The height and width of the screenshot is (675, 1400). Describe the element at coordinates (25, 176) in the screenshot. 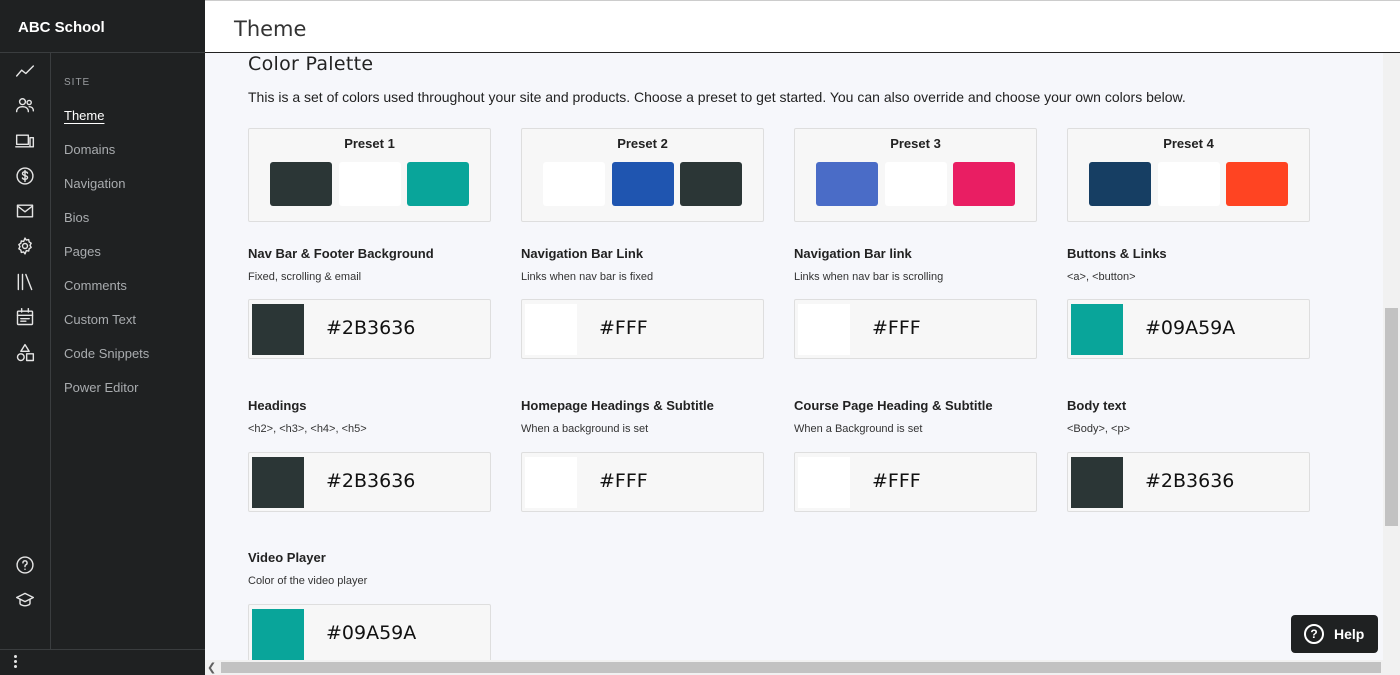

I see `dollar-icon` at that location.